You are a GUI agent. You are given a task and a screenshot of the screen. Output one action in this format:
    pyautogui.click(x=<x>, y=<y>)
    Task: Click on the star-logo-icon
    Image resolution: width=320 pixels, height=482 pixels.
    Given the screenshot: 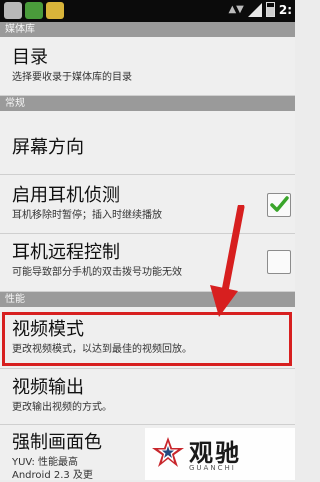 What is the action you would take?
    pyautogui.click(x=168, y=452)
    